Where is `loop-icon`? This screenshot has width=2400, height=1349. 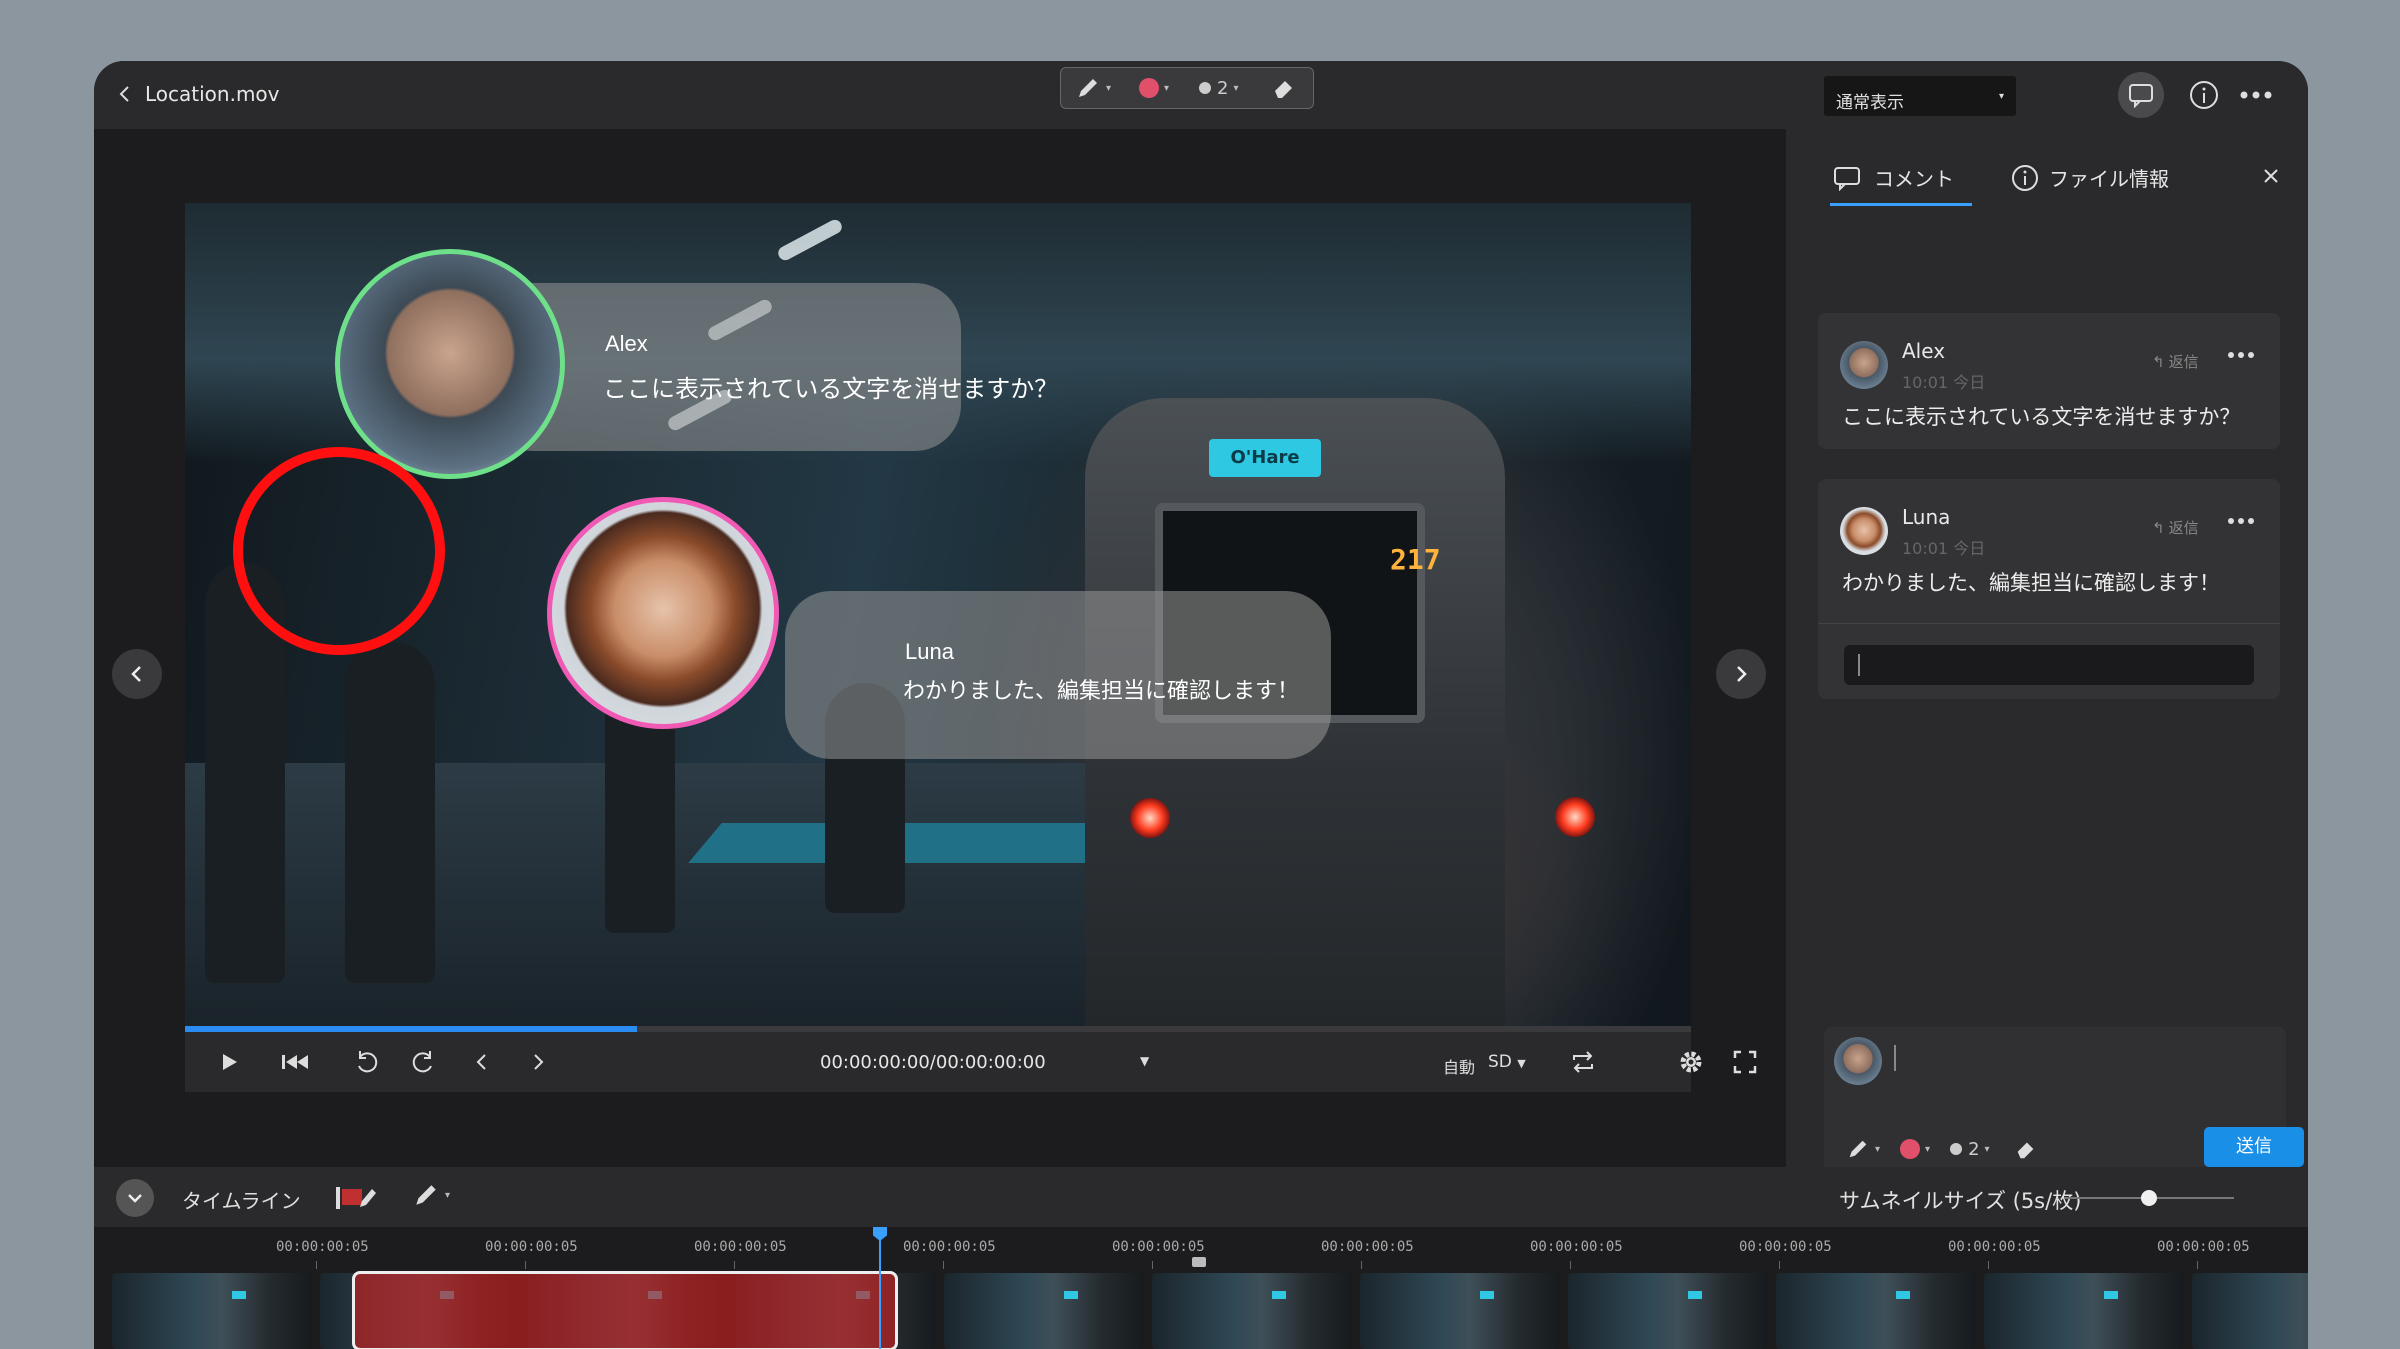 loop-icon is located at coordinates (1583, 1062).